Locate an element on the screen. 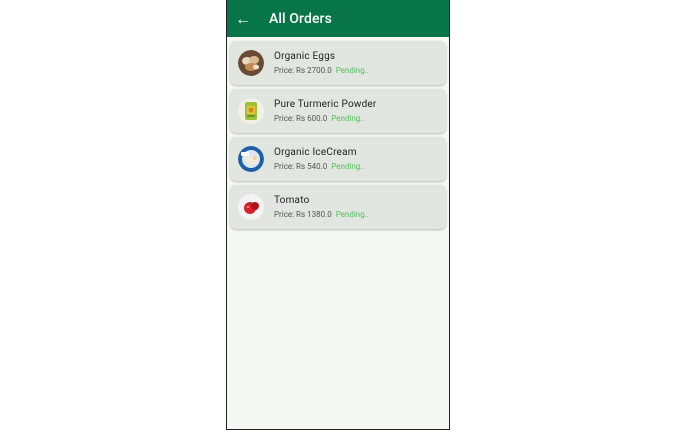  order-card: Tomato Price: Rs 1380.0 Pending.. is located at coordinates (338, 207).